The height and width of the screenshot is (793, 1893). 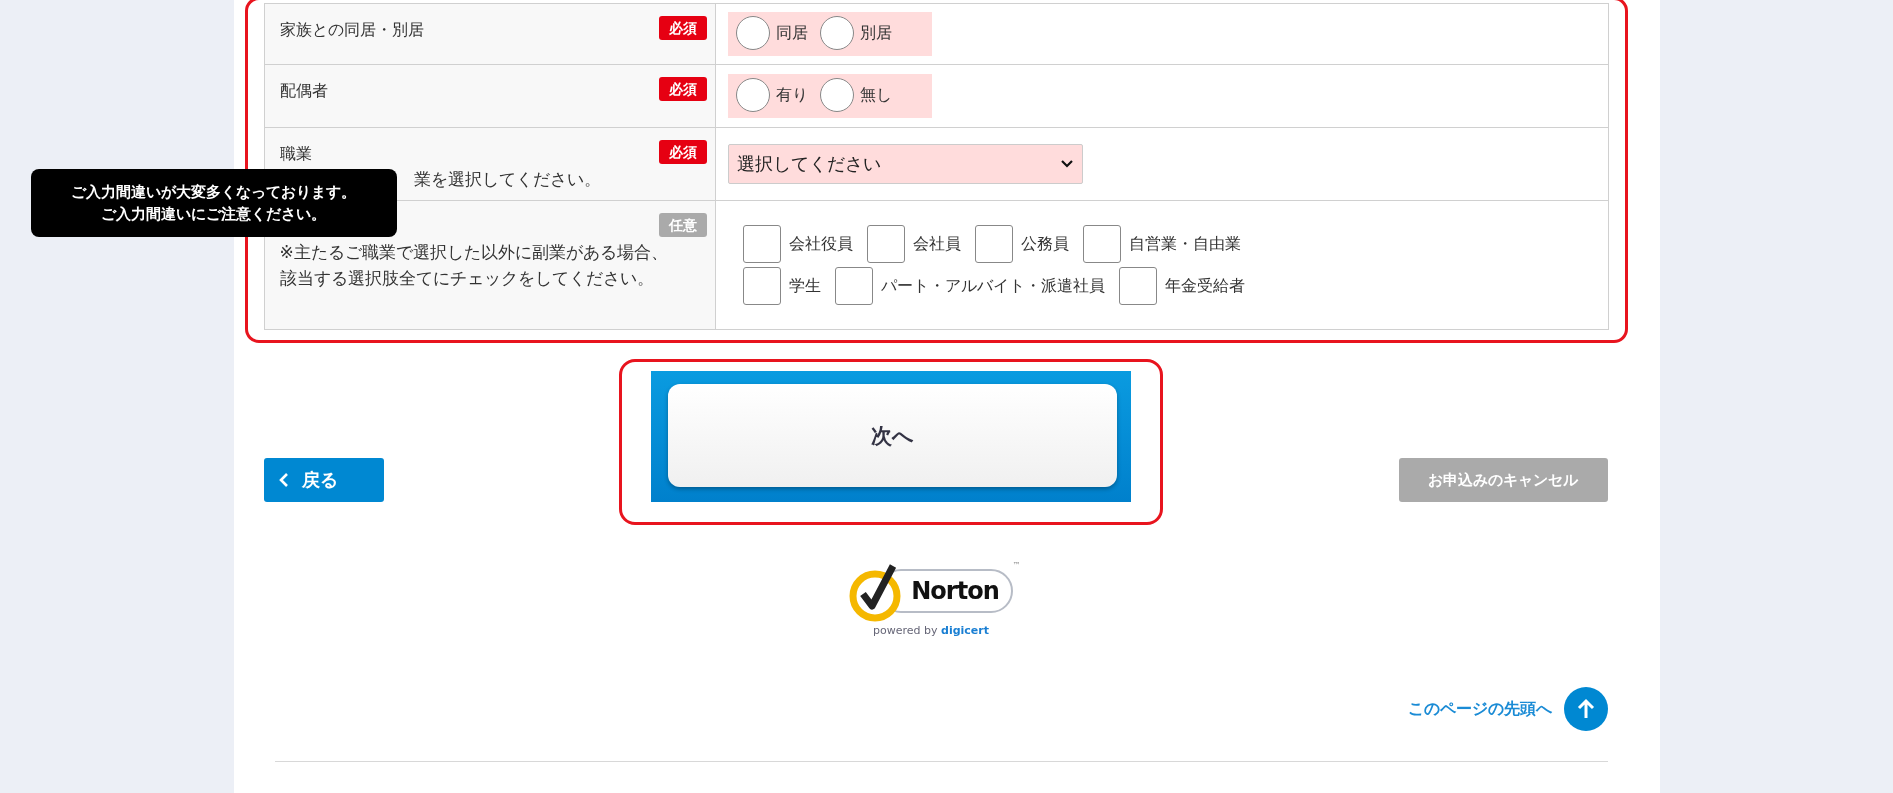 What do you see at coordinates (1184, 244) in the screenshot?
I see `option-label: 自営業・自由業` at bounding box center [1184, 244].